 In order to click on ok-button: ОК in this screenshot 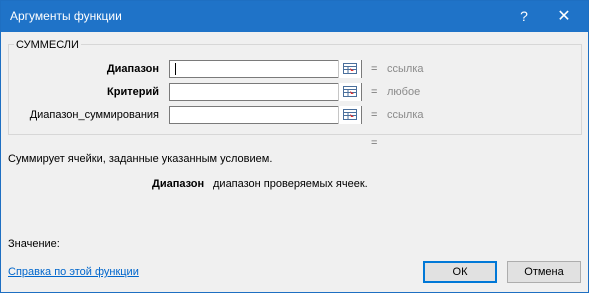, I will do `click(460, 272)`.